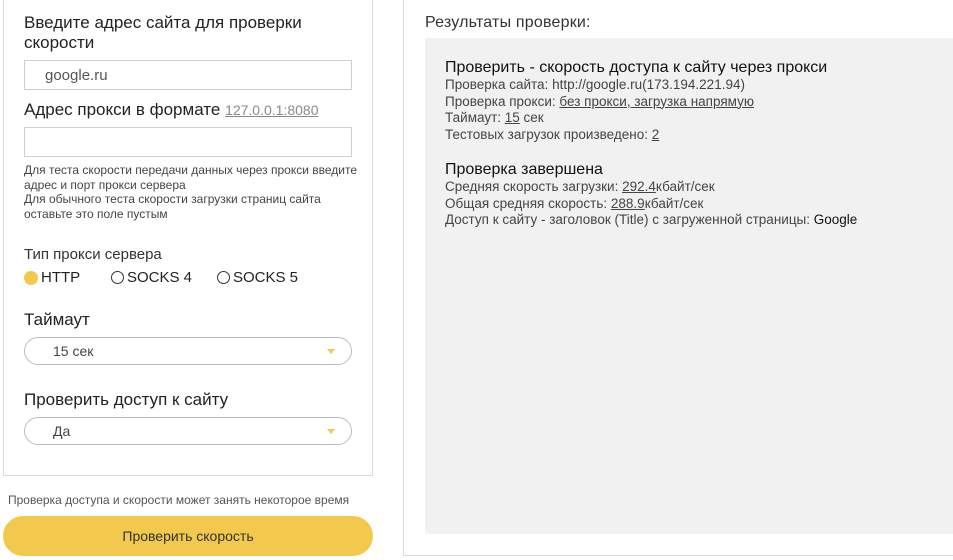 Image resolution: width=953 pixels, height=560 pixels. What do you see at coordinates (674, 203) in the screenshot?
I see `total-speed-unit: кбайт/сек` at bounding box center [674, 203].